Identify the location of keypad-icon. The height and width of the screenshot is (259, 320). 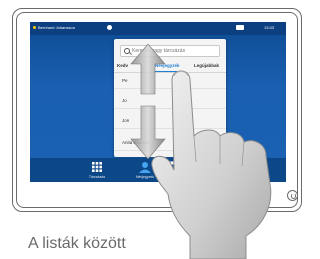
(97, 167).